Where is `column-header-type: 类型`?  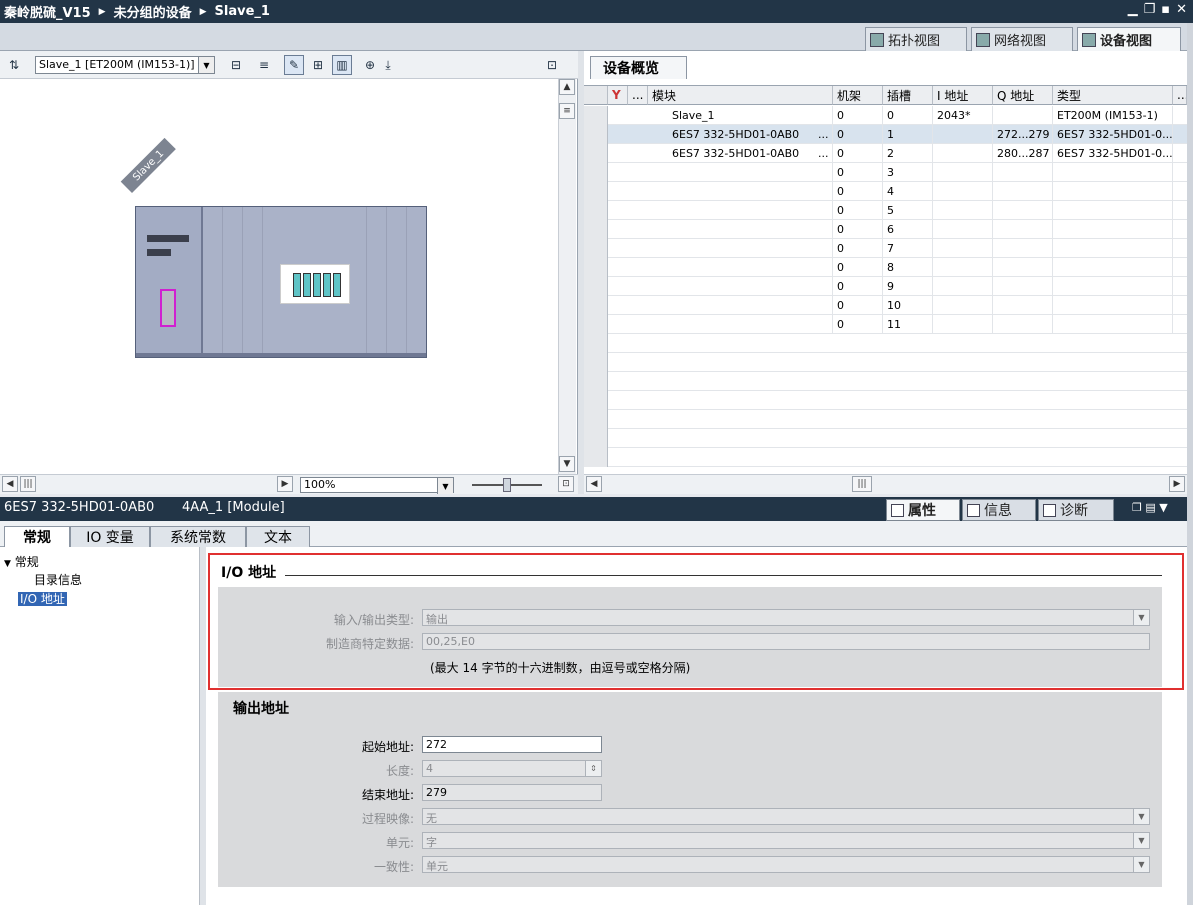 column-header-type: 类型 is located at coordinates (1113, 95).